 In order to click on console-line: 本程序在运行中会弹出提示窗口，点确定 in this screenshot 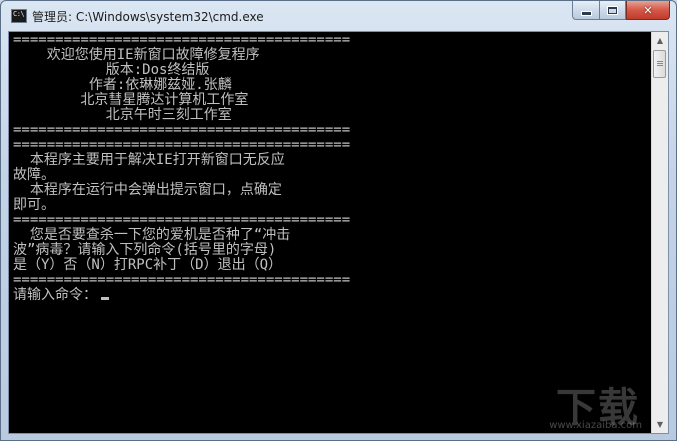, I will do `click(147, 190)`.